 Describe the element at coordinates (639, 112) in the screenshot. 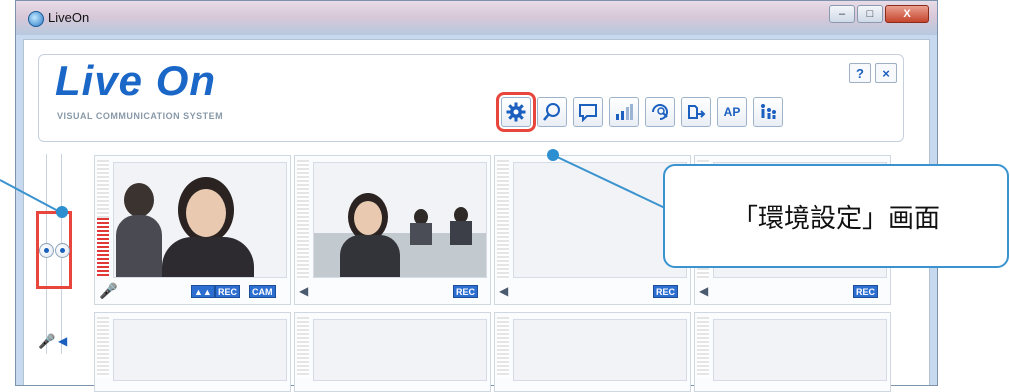

I see `toolbar: AP` at that location.